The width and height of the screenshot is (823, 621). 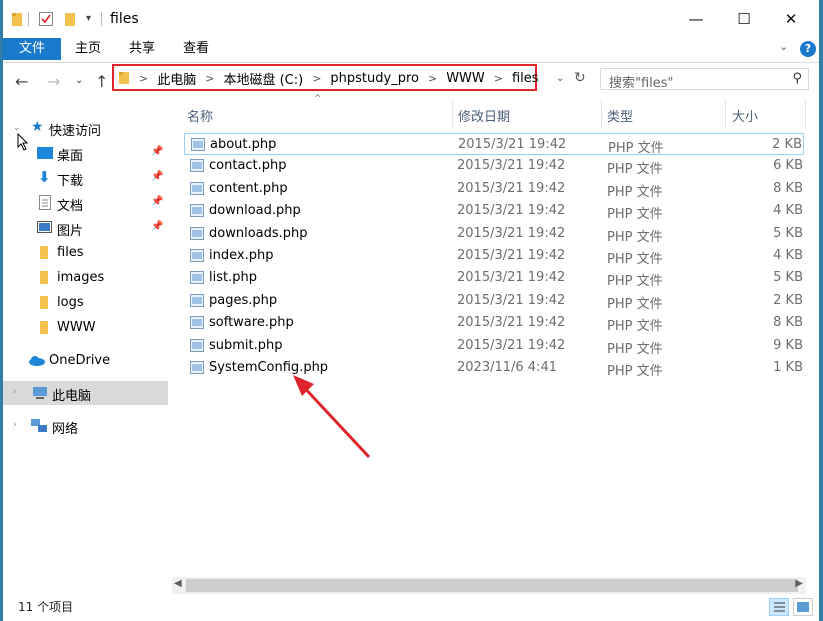 I want to click on scroll-left-icon: ◀, so click(x=178, y=583).